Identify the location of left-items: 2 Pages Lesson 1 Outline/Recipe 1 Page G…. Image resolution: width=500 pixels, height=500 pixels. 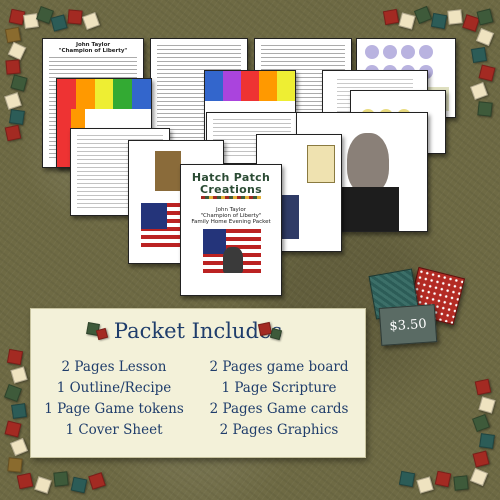
(114, 399).